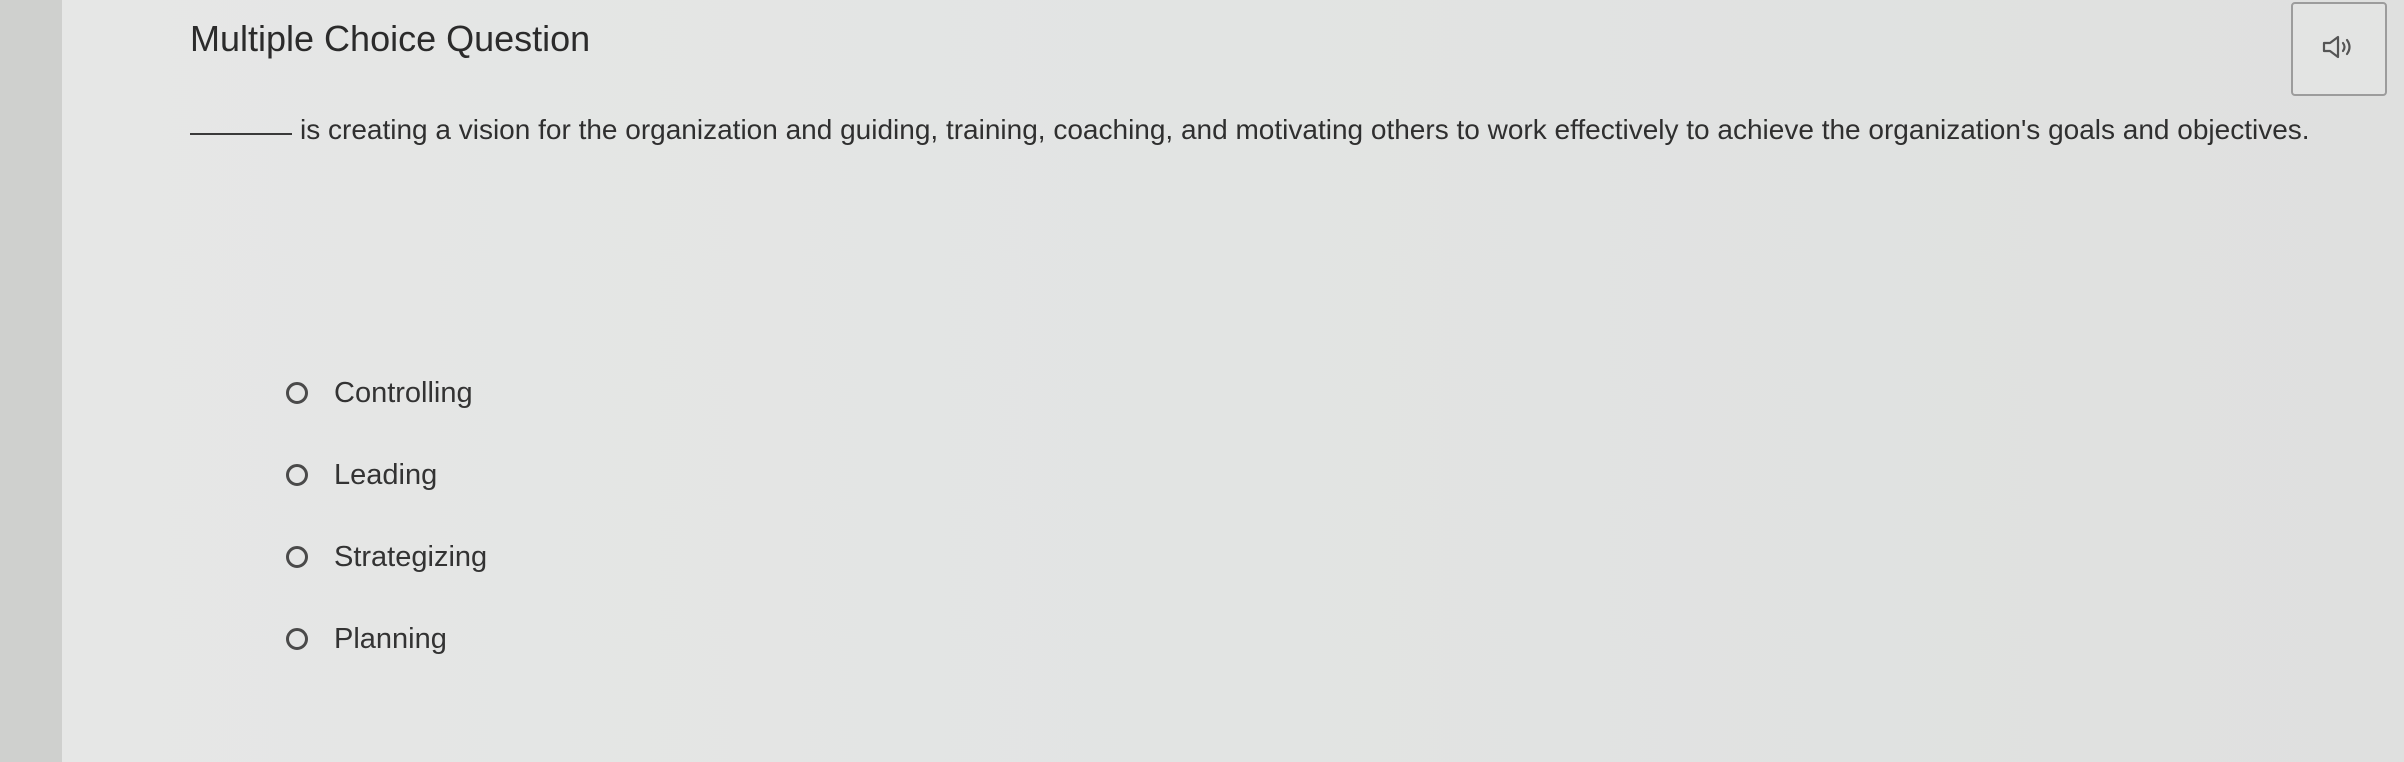 The width and height of the screenshot is (2404, 762). Describe the element at coordinates (390, 638) in the screenshot. I see `option-label: Planning` at that location.